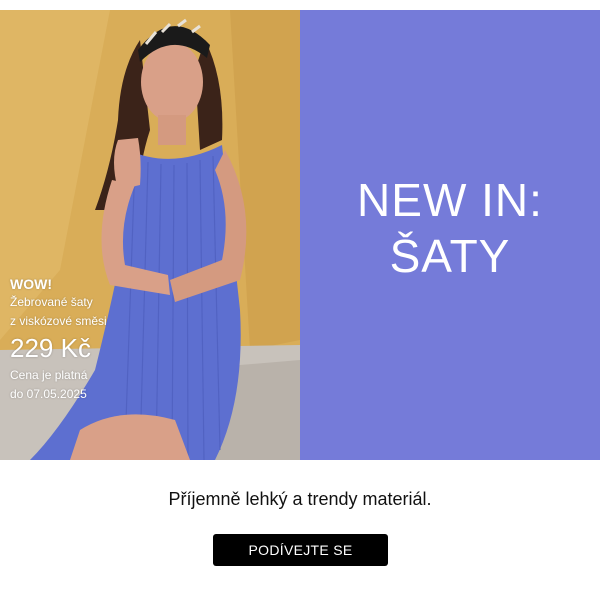 The height and width of the screenshot is (600, 600). What do you see at coordinates (58, 321) in the screenshot?
I see `product-name-line2: z viskózové směsi` at bounding box center [58, 321].